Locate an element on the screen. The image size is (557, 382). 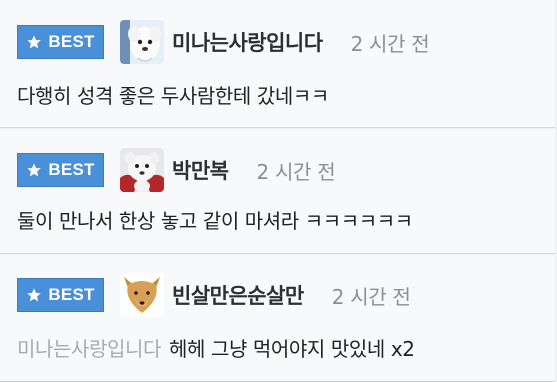
comment-body: 둘이 만나서 한상 놓고 같이 마셔라 ㅋㅋㅋㅋㅋㅋ is located at coordinates (215, 221).